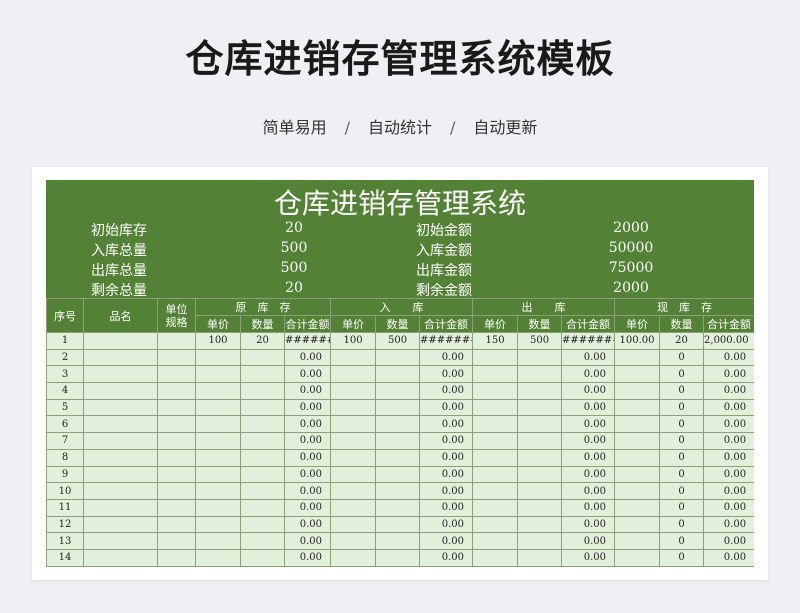 The height and width of the screenshot is (613, 800). What do you see at coordinates (65, 541) in the screenshot?
I see `table-cell: 13` at bounding box center [65, 541].